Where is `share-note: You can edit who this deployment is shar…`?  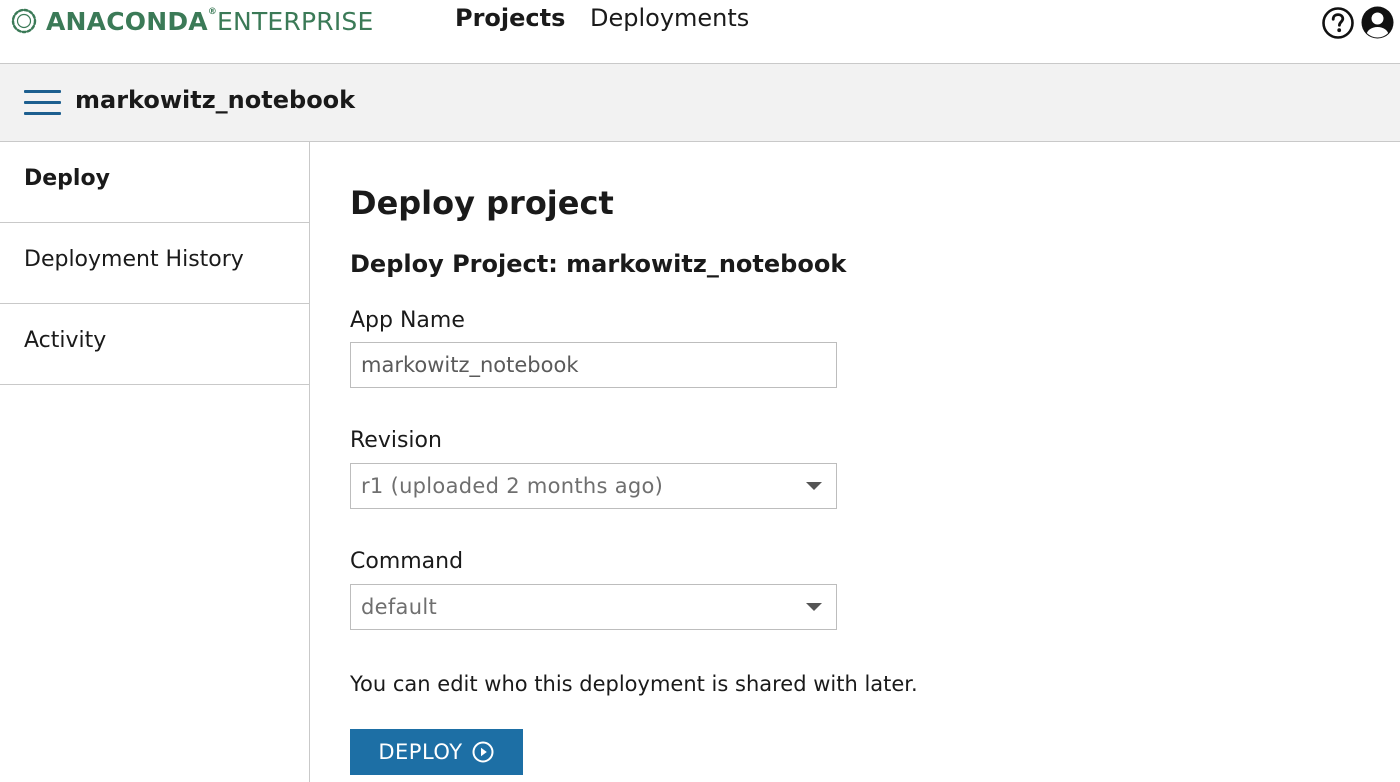 share-note: You can edit who this deployment is shar… is located at coordinates (634, 684).